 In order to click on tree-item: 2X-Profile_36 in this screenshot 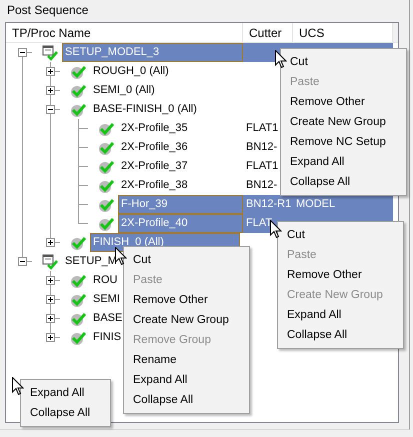, I will do `click(154, 147)`.